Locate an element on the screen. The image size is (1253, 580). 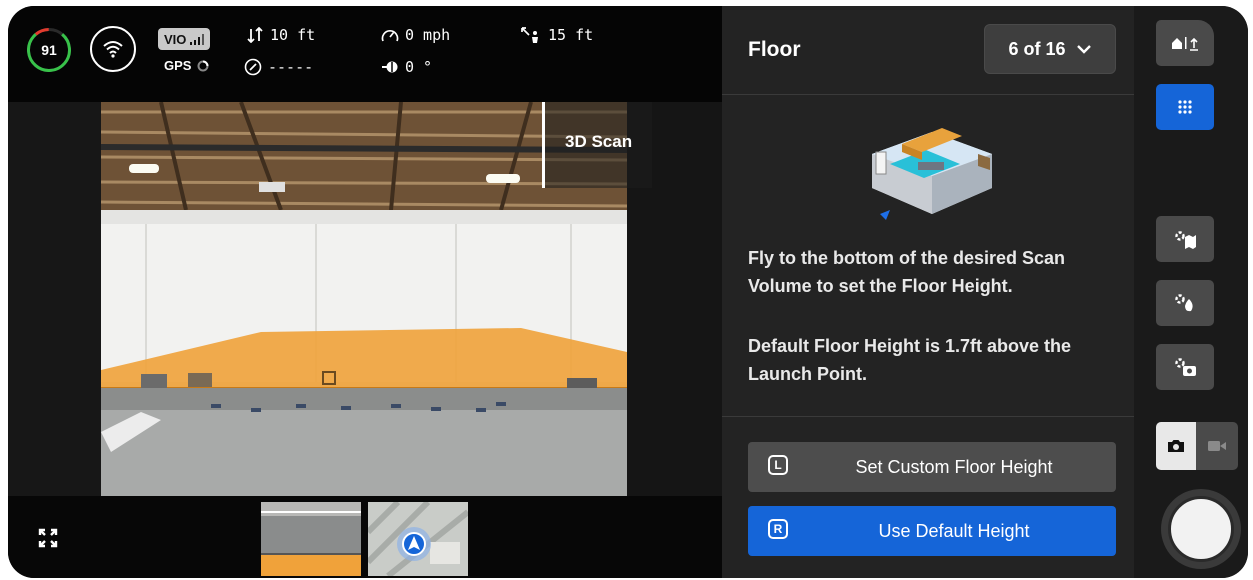
altitude-value: 10 ft is located at coordinates (293, 35).